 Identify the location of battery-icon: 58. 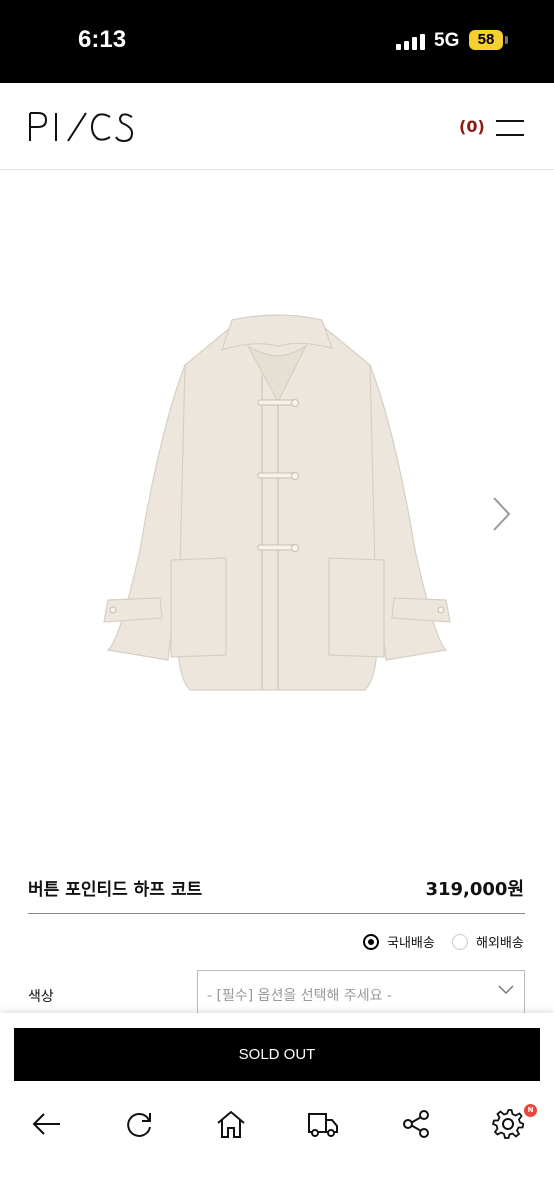
(486, 40).